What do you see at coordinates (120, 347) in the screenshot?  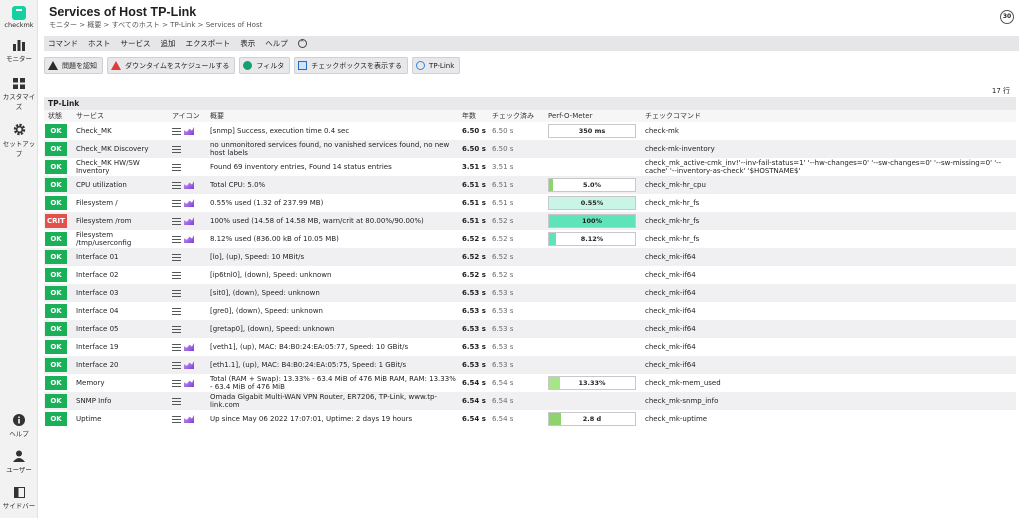 I see `service-name: Interface 19` at bounding box center [120, 347].